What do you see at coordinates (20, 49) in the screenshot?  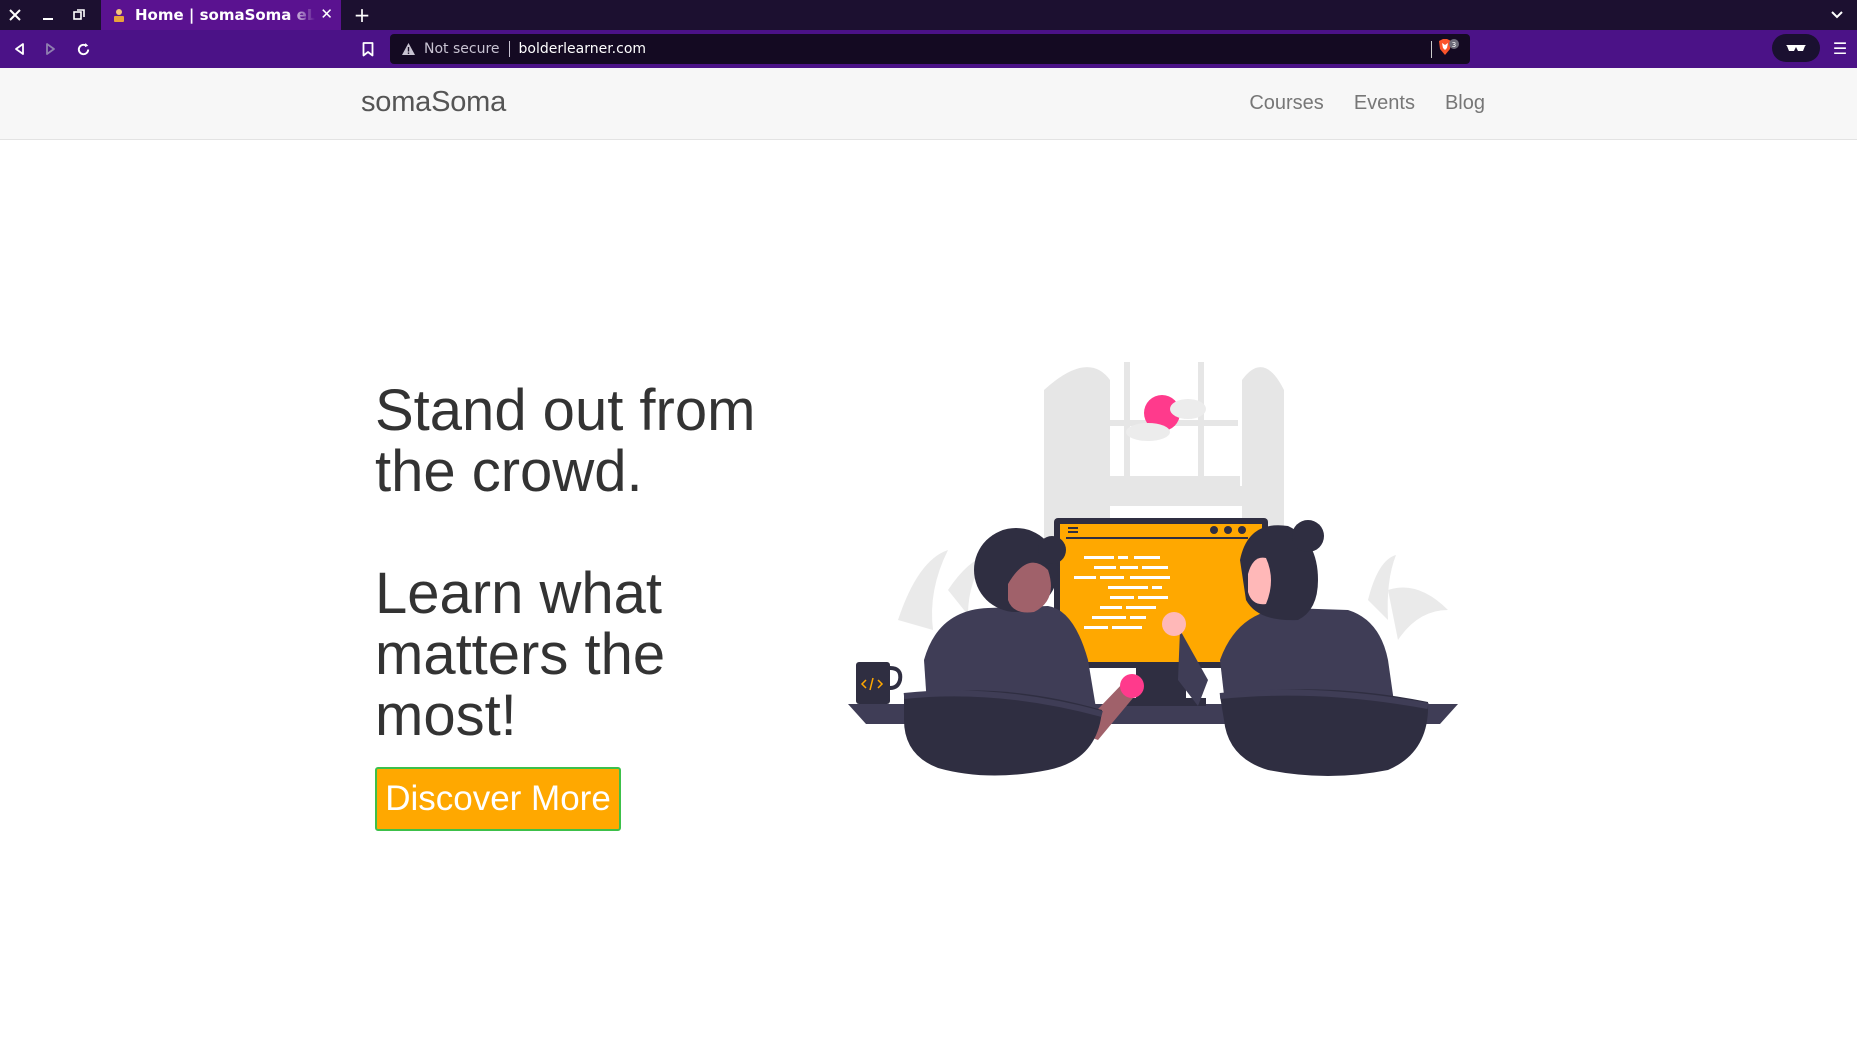 I see `back-icon` at bounding box center [20, 49].